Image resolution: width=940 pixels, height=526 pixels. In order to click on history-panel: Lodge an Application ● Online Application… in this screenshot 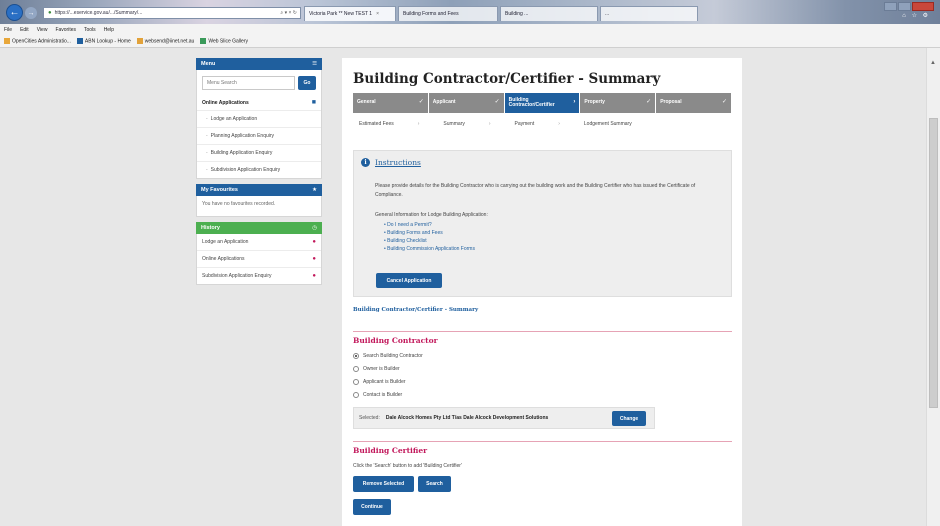, I will do `click(259, 259)`.